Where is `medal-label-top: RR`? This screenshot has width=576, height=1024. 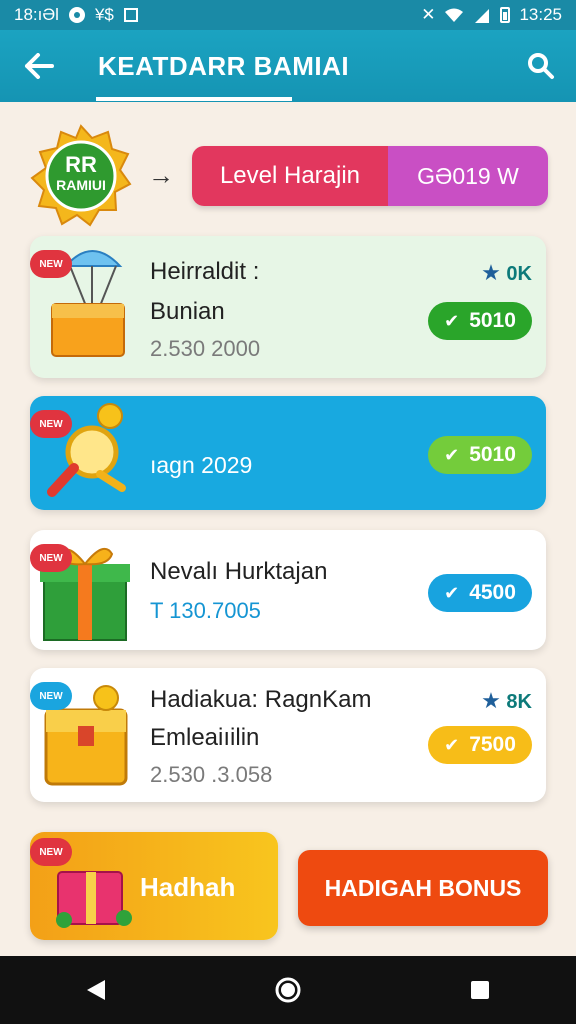 medal-label-top: RR is located at coordinates (81, 164).